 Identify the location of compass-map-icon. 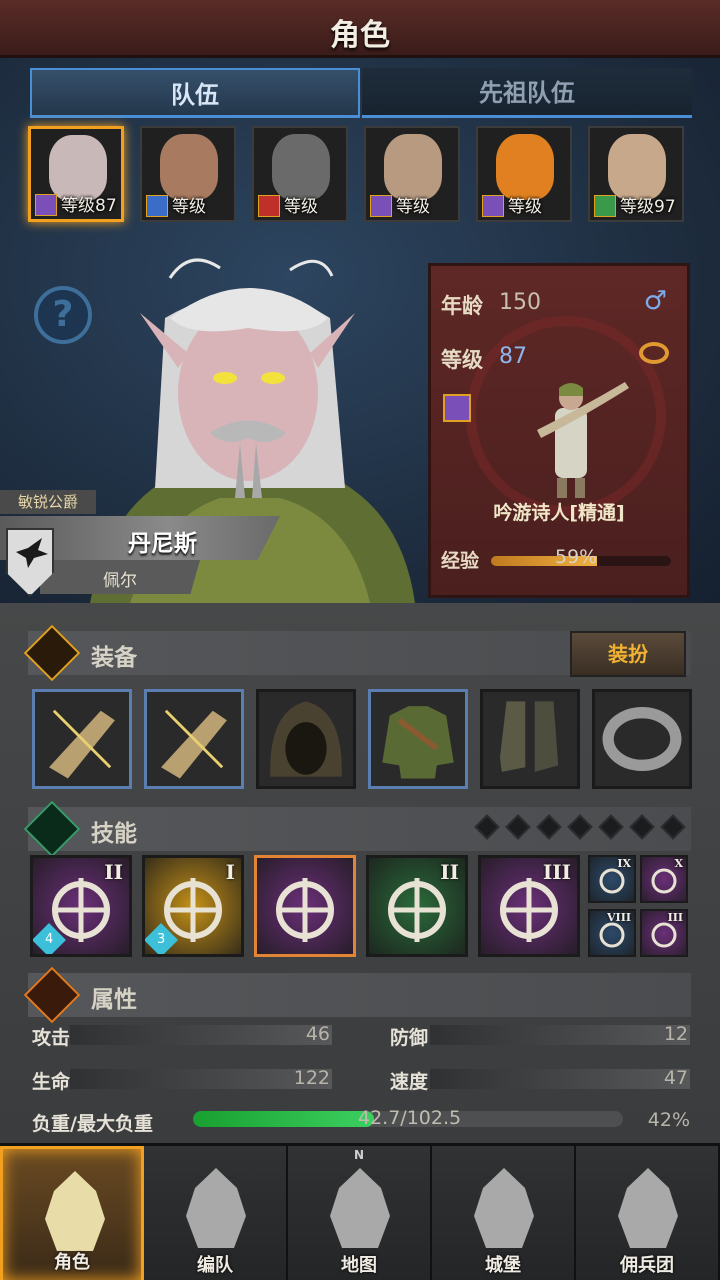
(360, 1208).